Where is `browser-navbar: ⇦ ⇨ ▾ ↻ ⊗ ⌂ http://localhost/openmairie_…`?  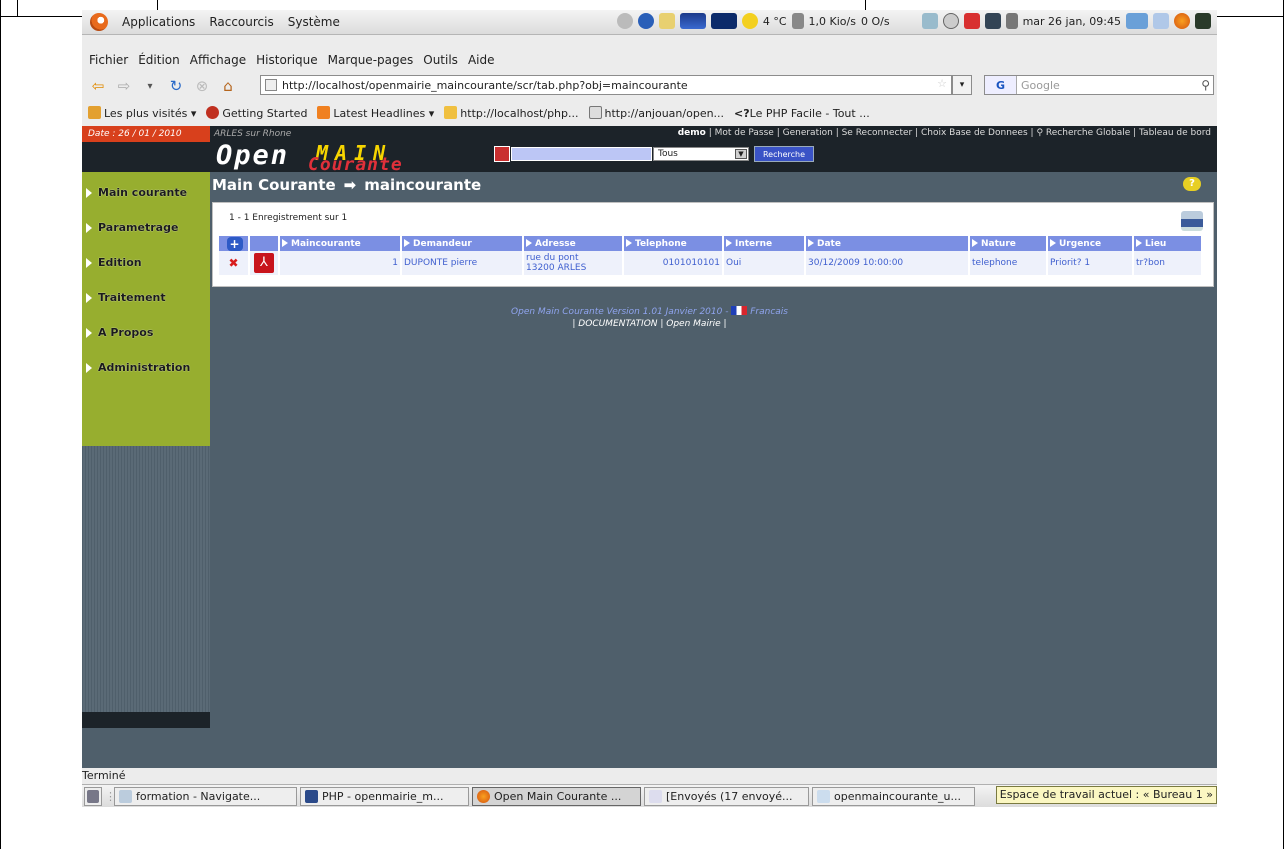 browser-navbar: ⇦ ⇨ ▾ ↻ ⊗ ⌂ http://localhost/openmairie_… is located at coordinates (649, 86).